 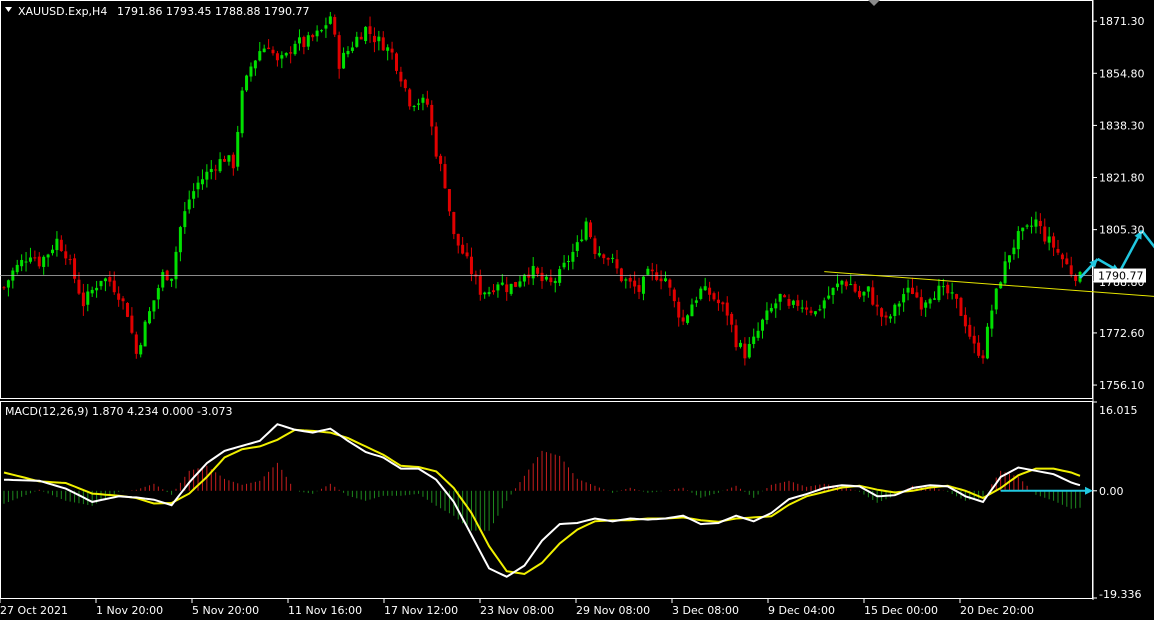 I want to click on price-tick-label: 1871.30, so click(x=1122, y=21).